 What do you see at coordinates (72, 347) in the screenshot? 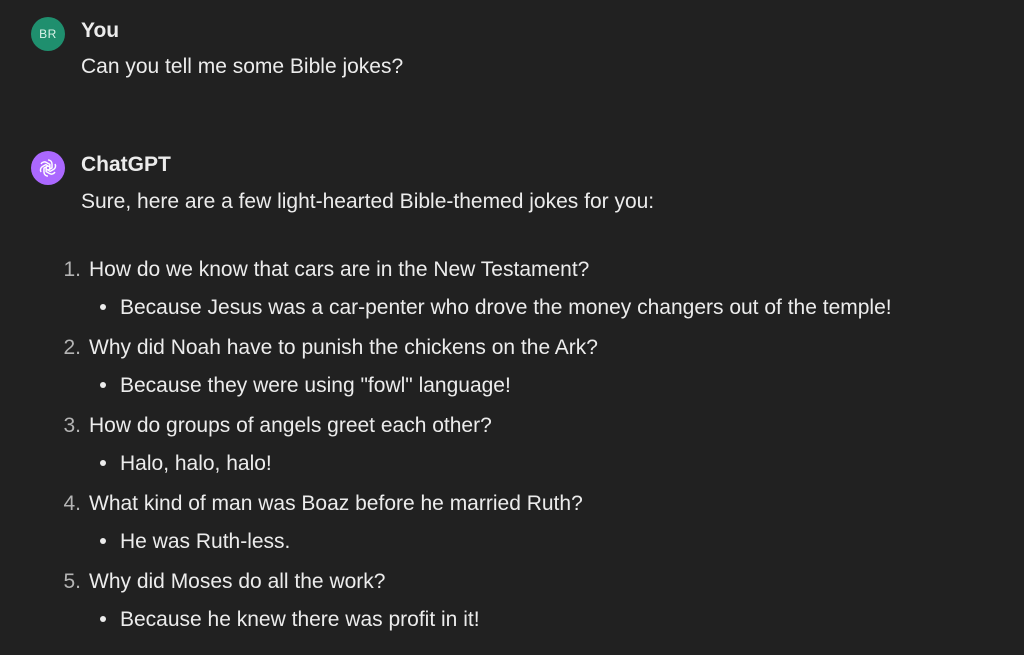
I see `joke-number: 2.` at bounding box center [72, 347].